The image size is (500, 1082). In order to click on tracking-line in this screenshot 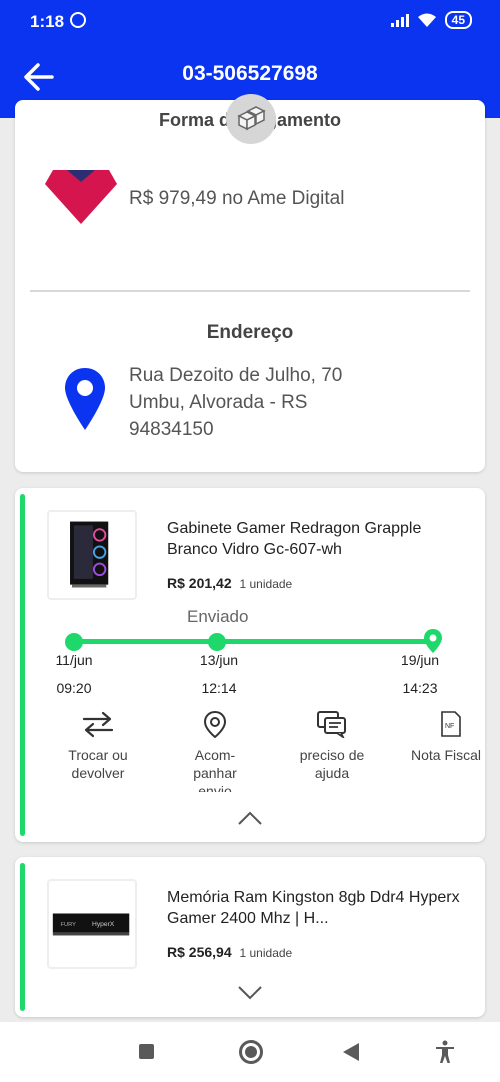, I will do `click(254, 641)`.